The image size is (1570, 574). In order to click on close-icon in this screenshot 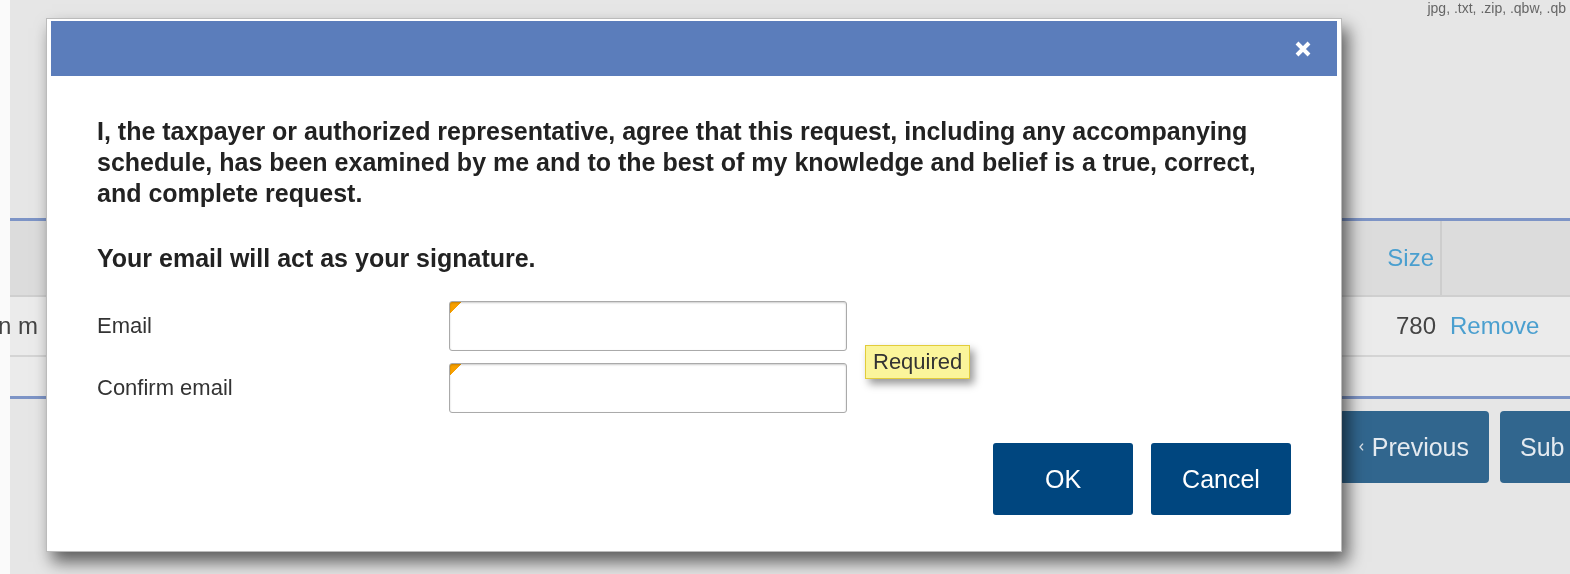, I will do `click(1303, 48)`.